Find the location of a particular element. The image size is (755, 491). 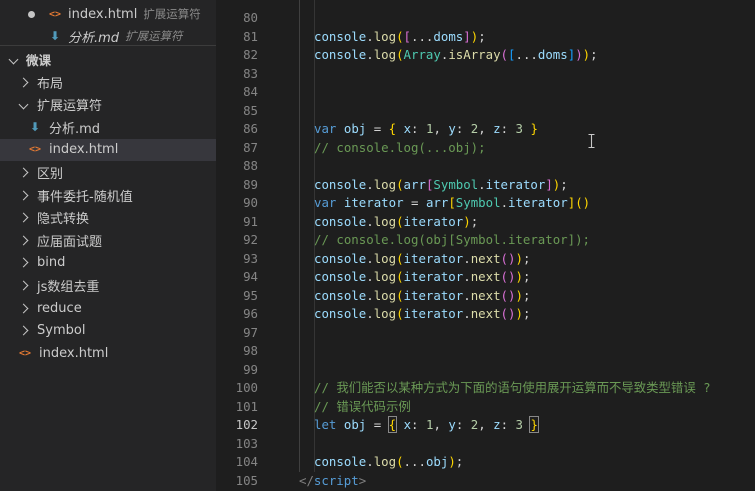

code-text: // console.log(...obj); is located at coordinates (400, 148).